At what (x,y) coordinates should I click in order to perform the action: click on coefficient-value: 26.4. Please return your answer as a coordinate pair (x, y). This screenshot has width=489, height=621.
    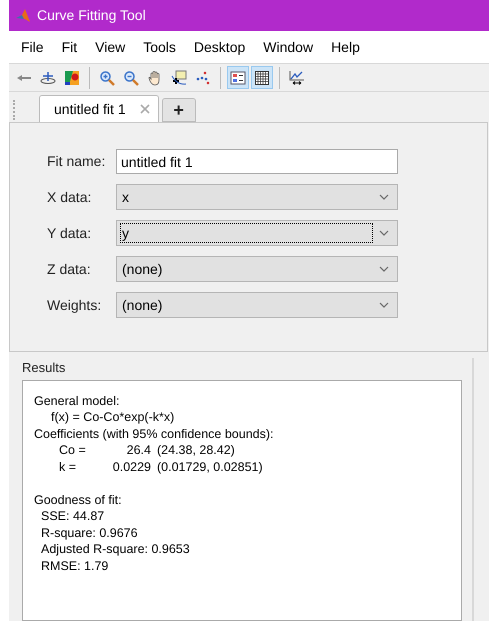
    Looking at the image, I should click on (138, 450).